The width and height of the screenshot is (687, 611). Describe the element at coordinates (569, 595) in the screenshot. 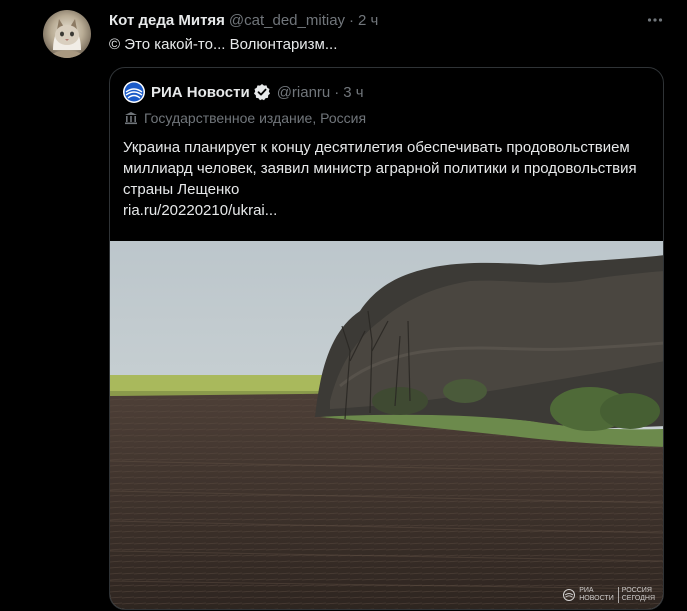

I see `ria-watermark-logo-icon` at that location.